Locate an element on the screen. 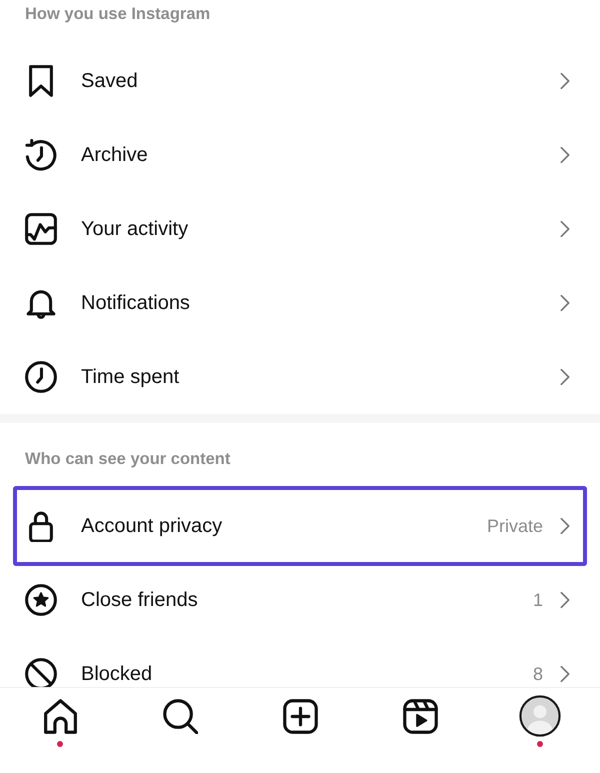 The height and width of the screenshot is (773, 600). home-tab is located at coordinates (60, 716).